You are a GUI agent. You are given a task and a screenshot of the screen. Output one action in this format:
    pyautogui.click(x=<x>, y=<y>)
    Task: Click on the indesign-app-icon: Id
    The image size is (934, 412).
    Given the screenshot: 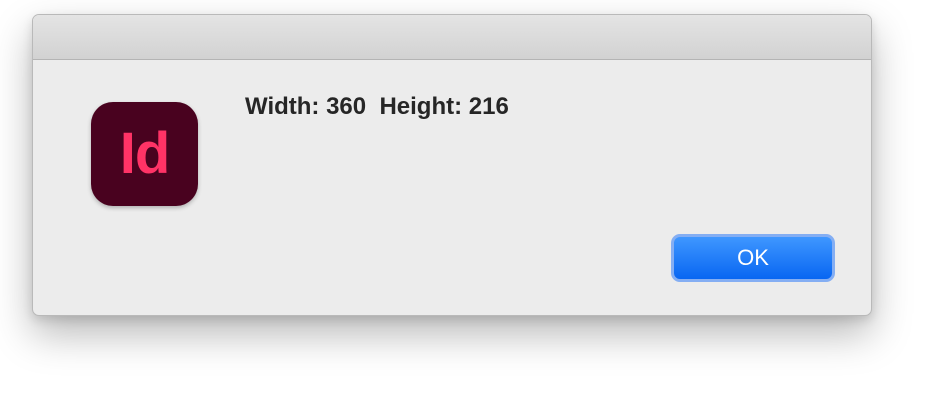 What is the action you would take?
    pyautogui.click(x=144, y=154)
    